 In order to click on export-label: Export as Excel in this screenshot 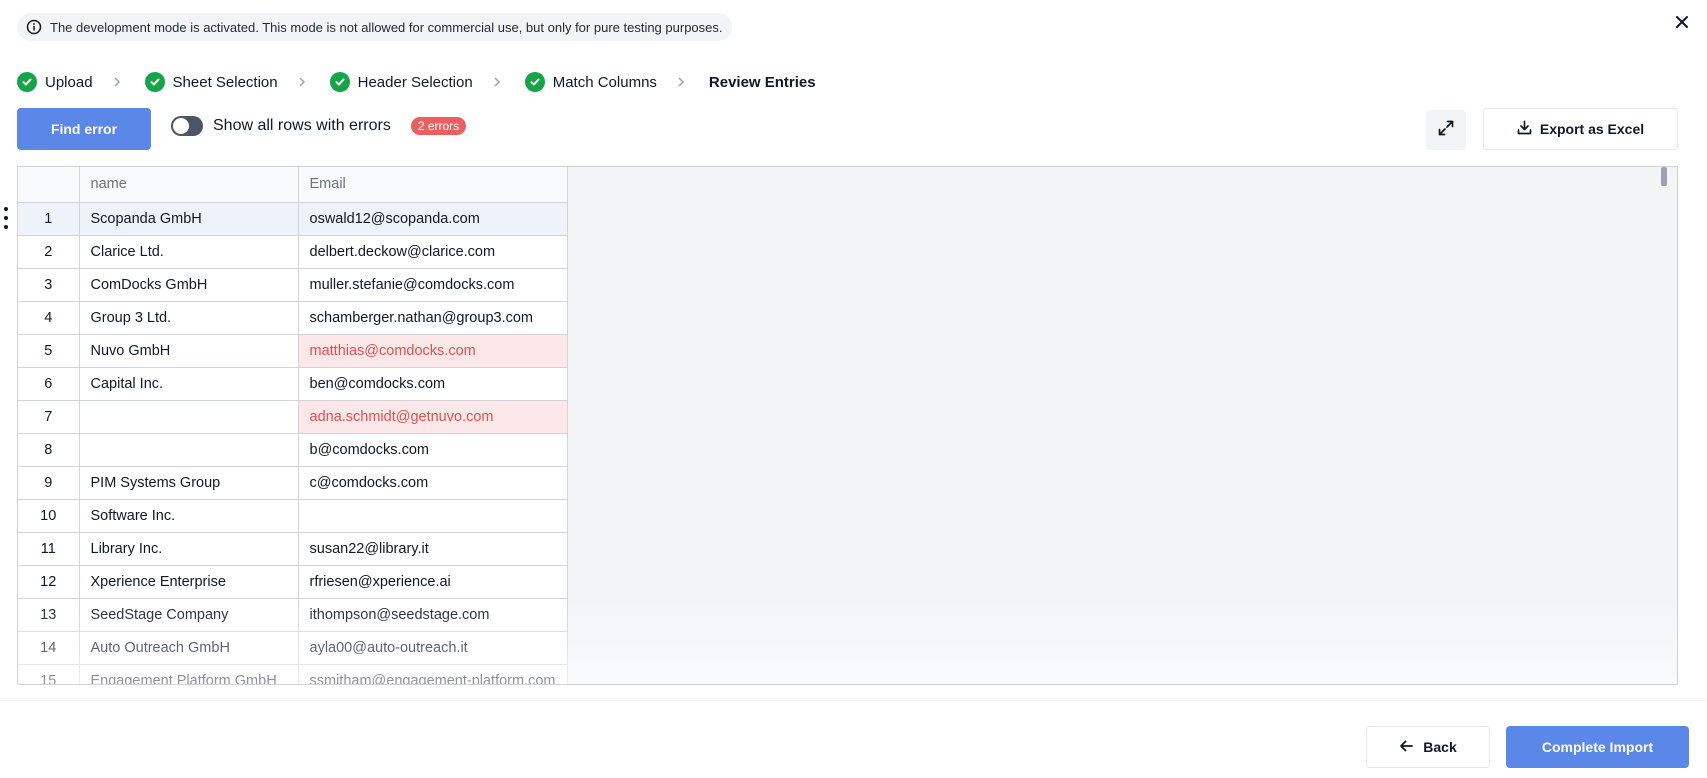, I will do `click(1592, 129)`.